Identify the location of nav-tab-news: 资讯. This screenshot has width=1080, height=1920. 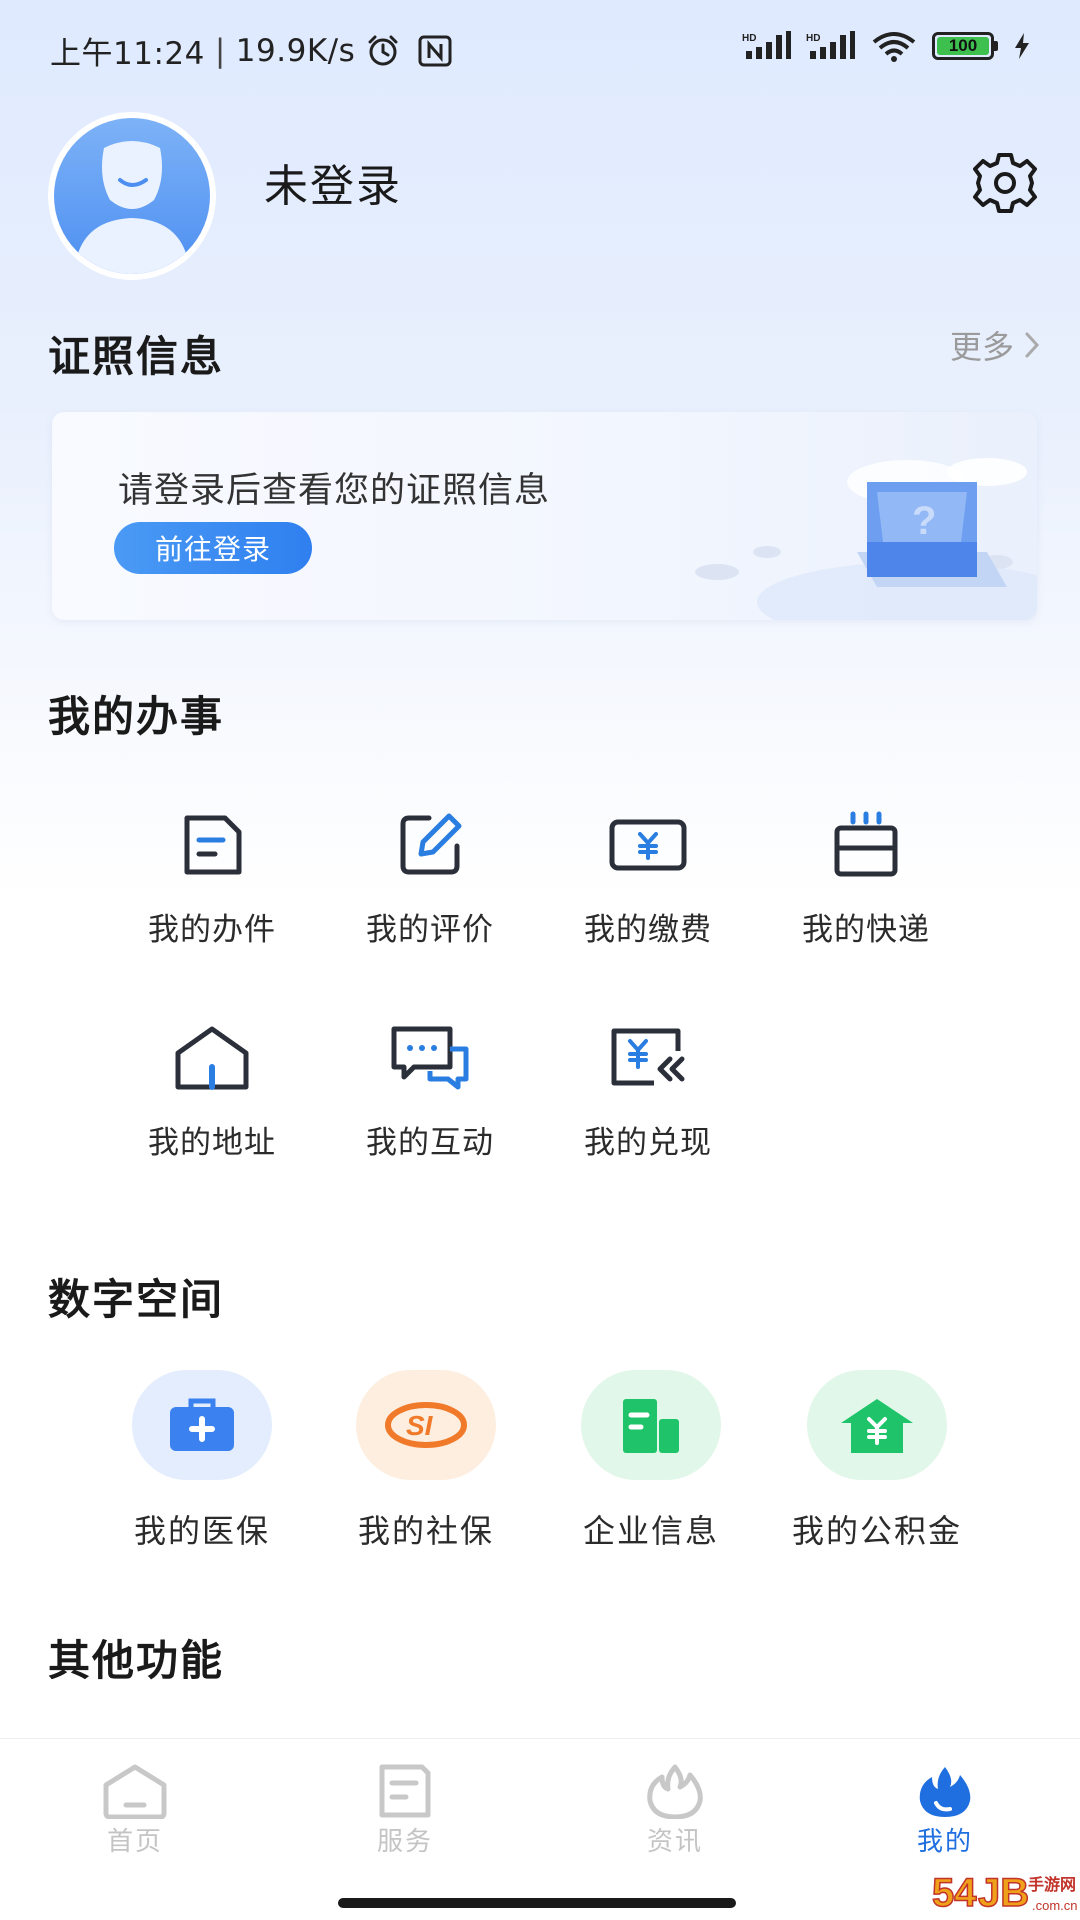
(675, 1810).